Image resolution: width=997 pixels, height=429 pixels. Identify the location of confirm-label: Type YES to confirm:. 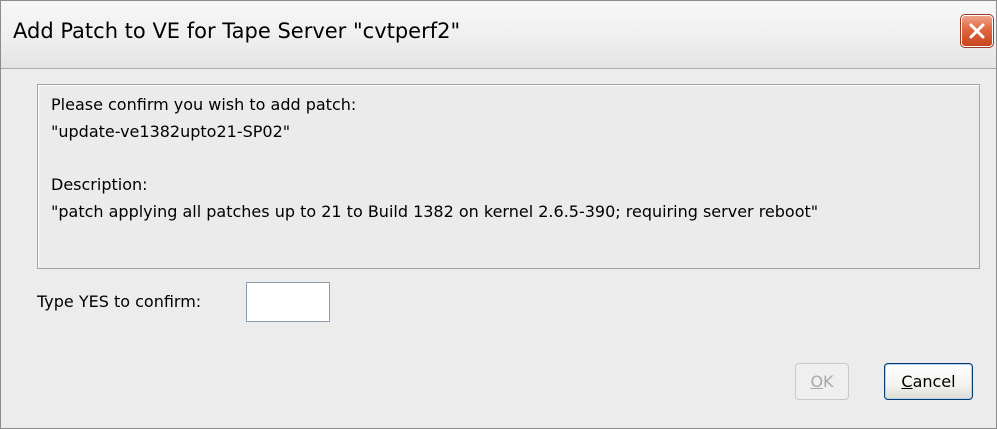
(119, 301).